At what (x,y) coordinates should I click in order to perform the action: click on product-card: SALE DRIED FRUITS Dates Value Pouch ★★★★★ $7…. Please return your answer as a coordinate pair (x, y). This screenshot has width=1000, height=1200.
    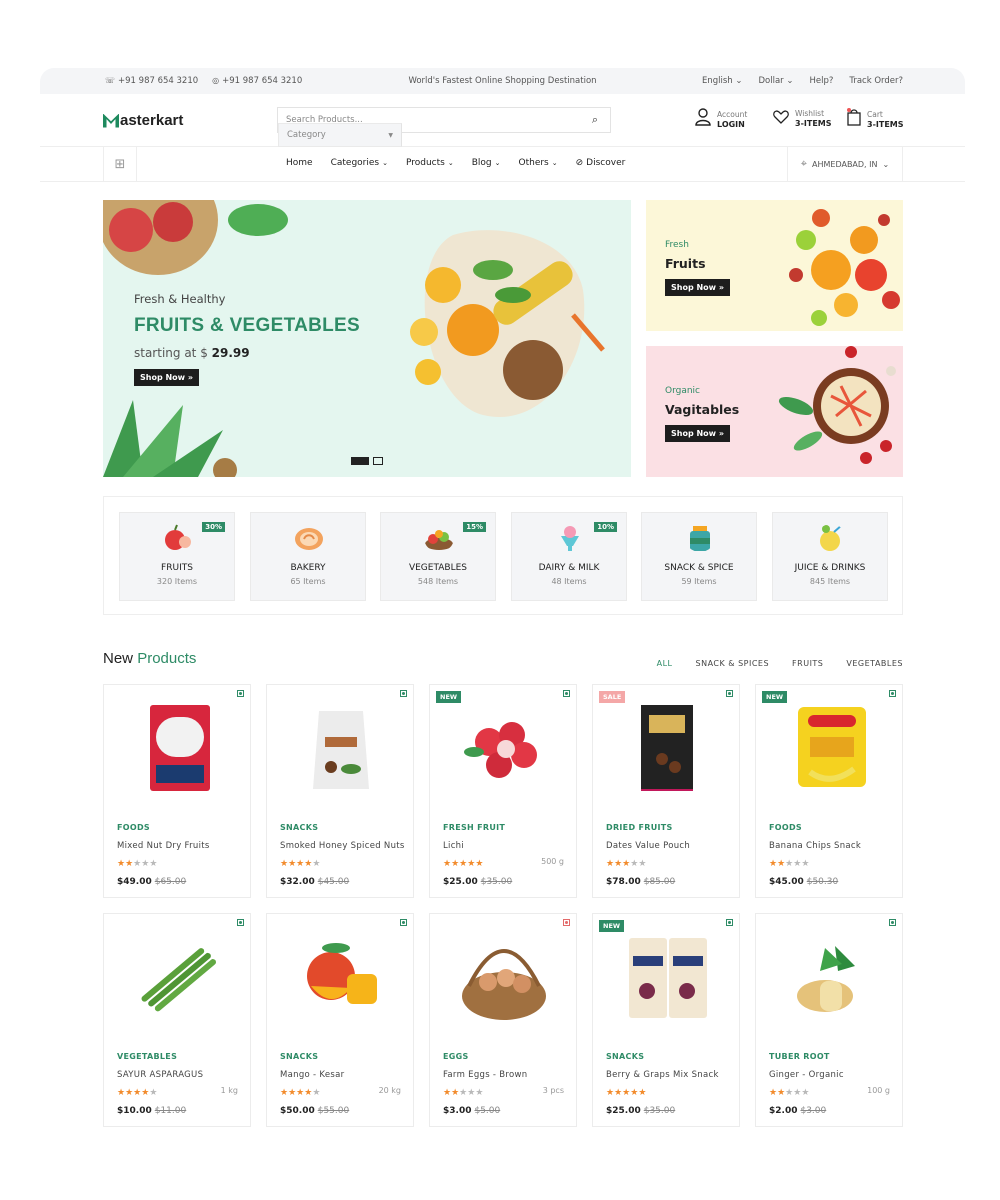
    Looking at the image, I should click on (666, 791).